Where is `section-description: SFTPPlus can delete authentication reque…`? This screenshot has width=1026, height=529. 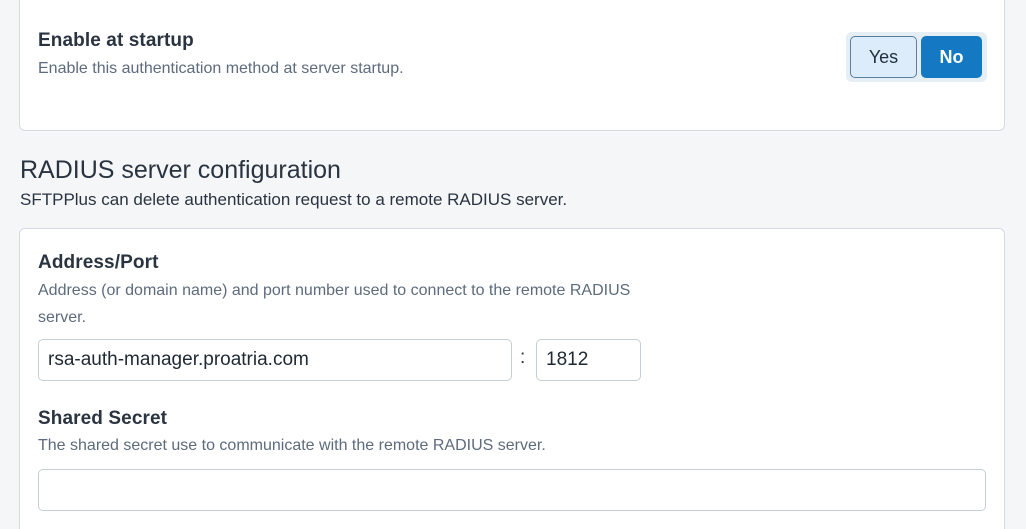
section-description: SFTPPlus can delete authentication reque… is located at coordinates (294, 199).